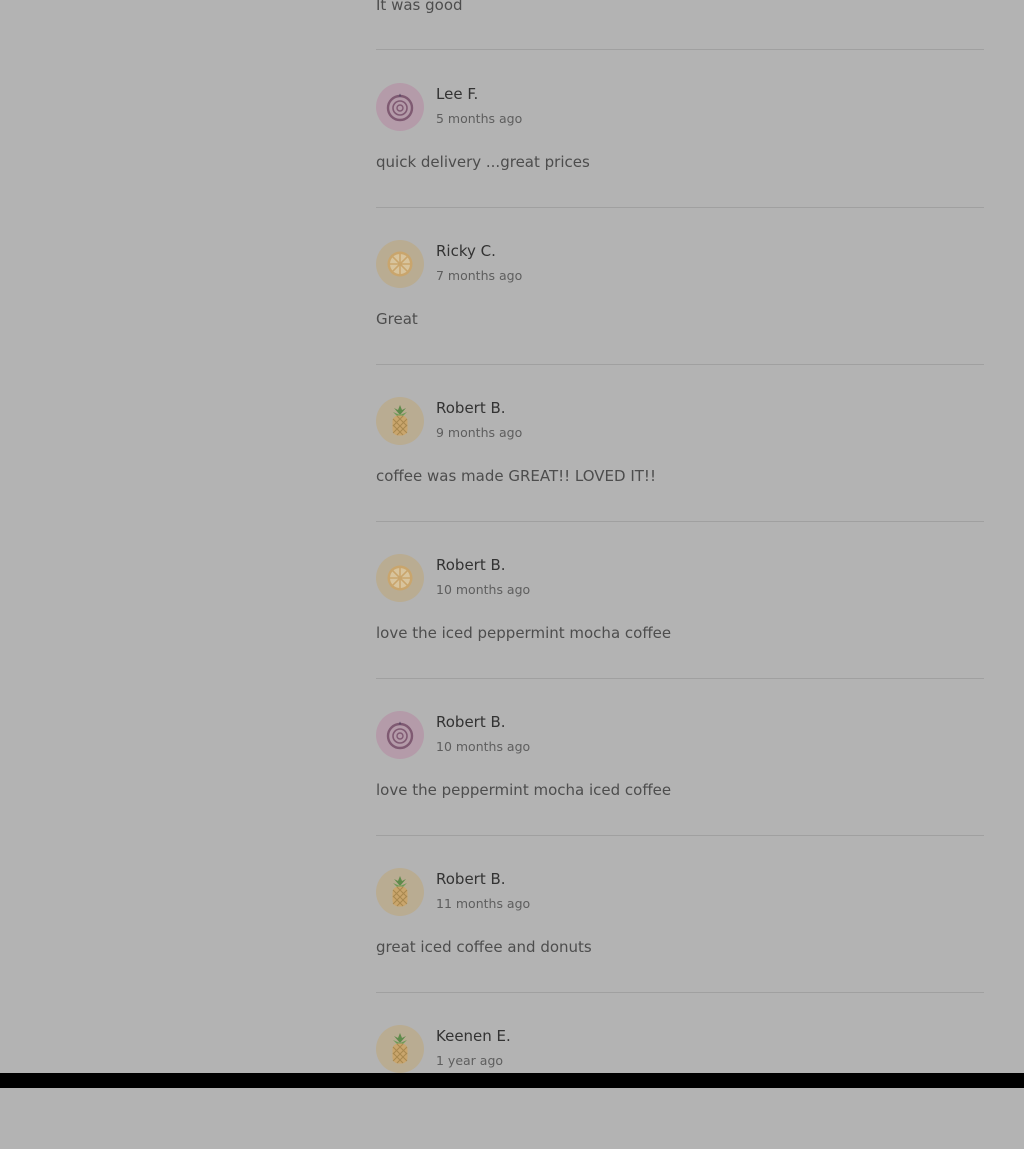 This screenshot has width=1024, height=1149. Describe the element at coordinates (479, 275) in the screenshot. I see `review-time: 7 months ago` at that location.